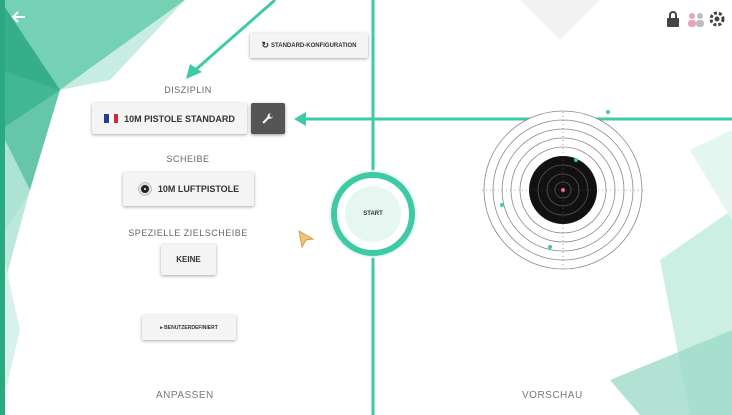 The image size is (732, 415). What do you see at coordinates (111, 118) in the screenshot?
I see `france-flag-icon` at bounding box center [111, 118].